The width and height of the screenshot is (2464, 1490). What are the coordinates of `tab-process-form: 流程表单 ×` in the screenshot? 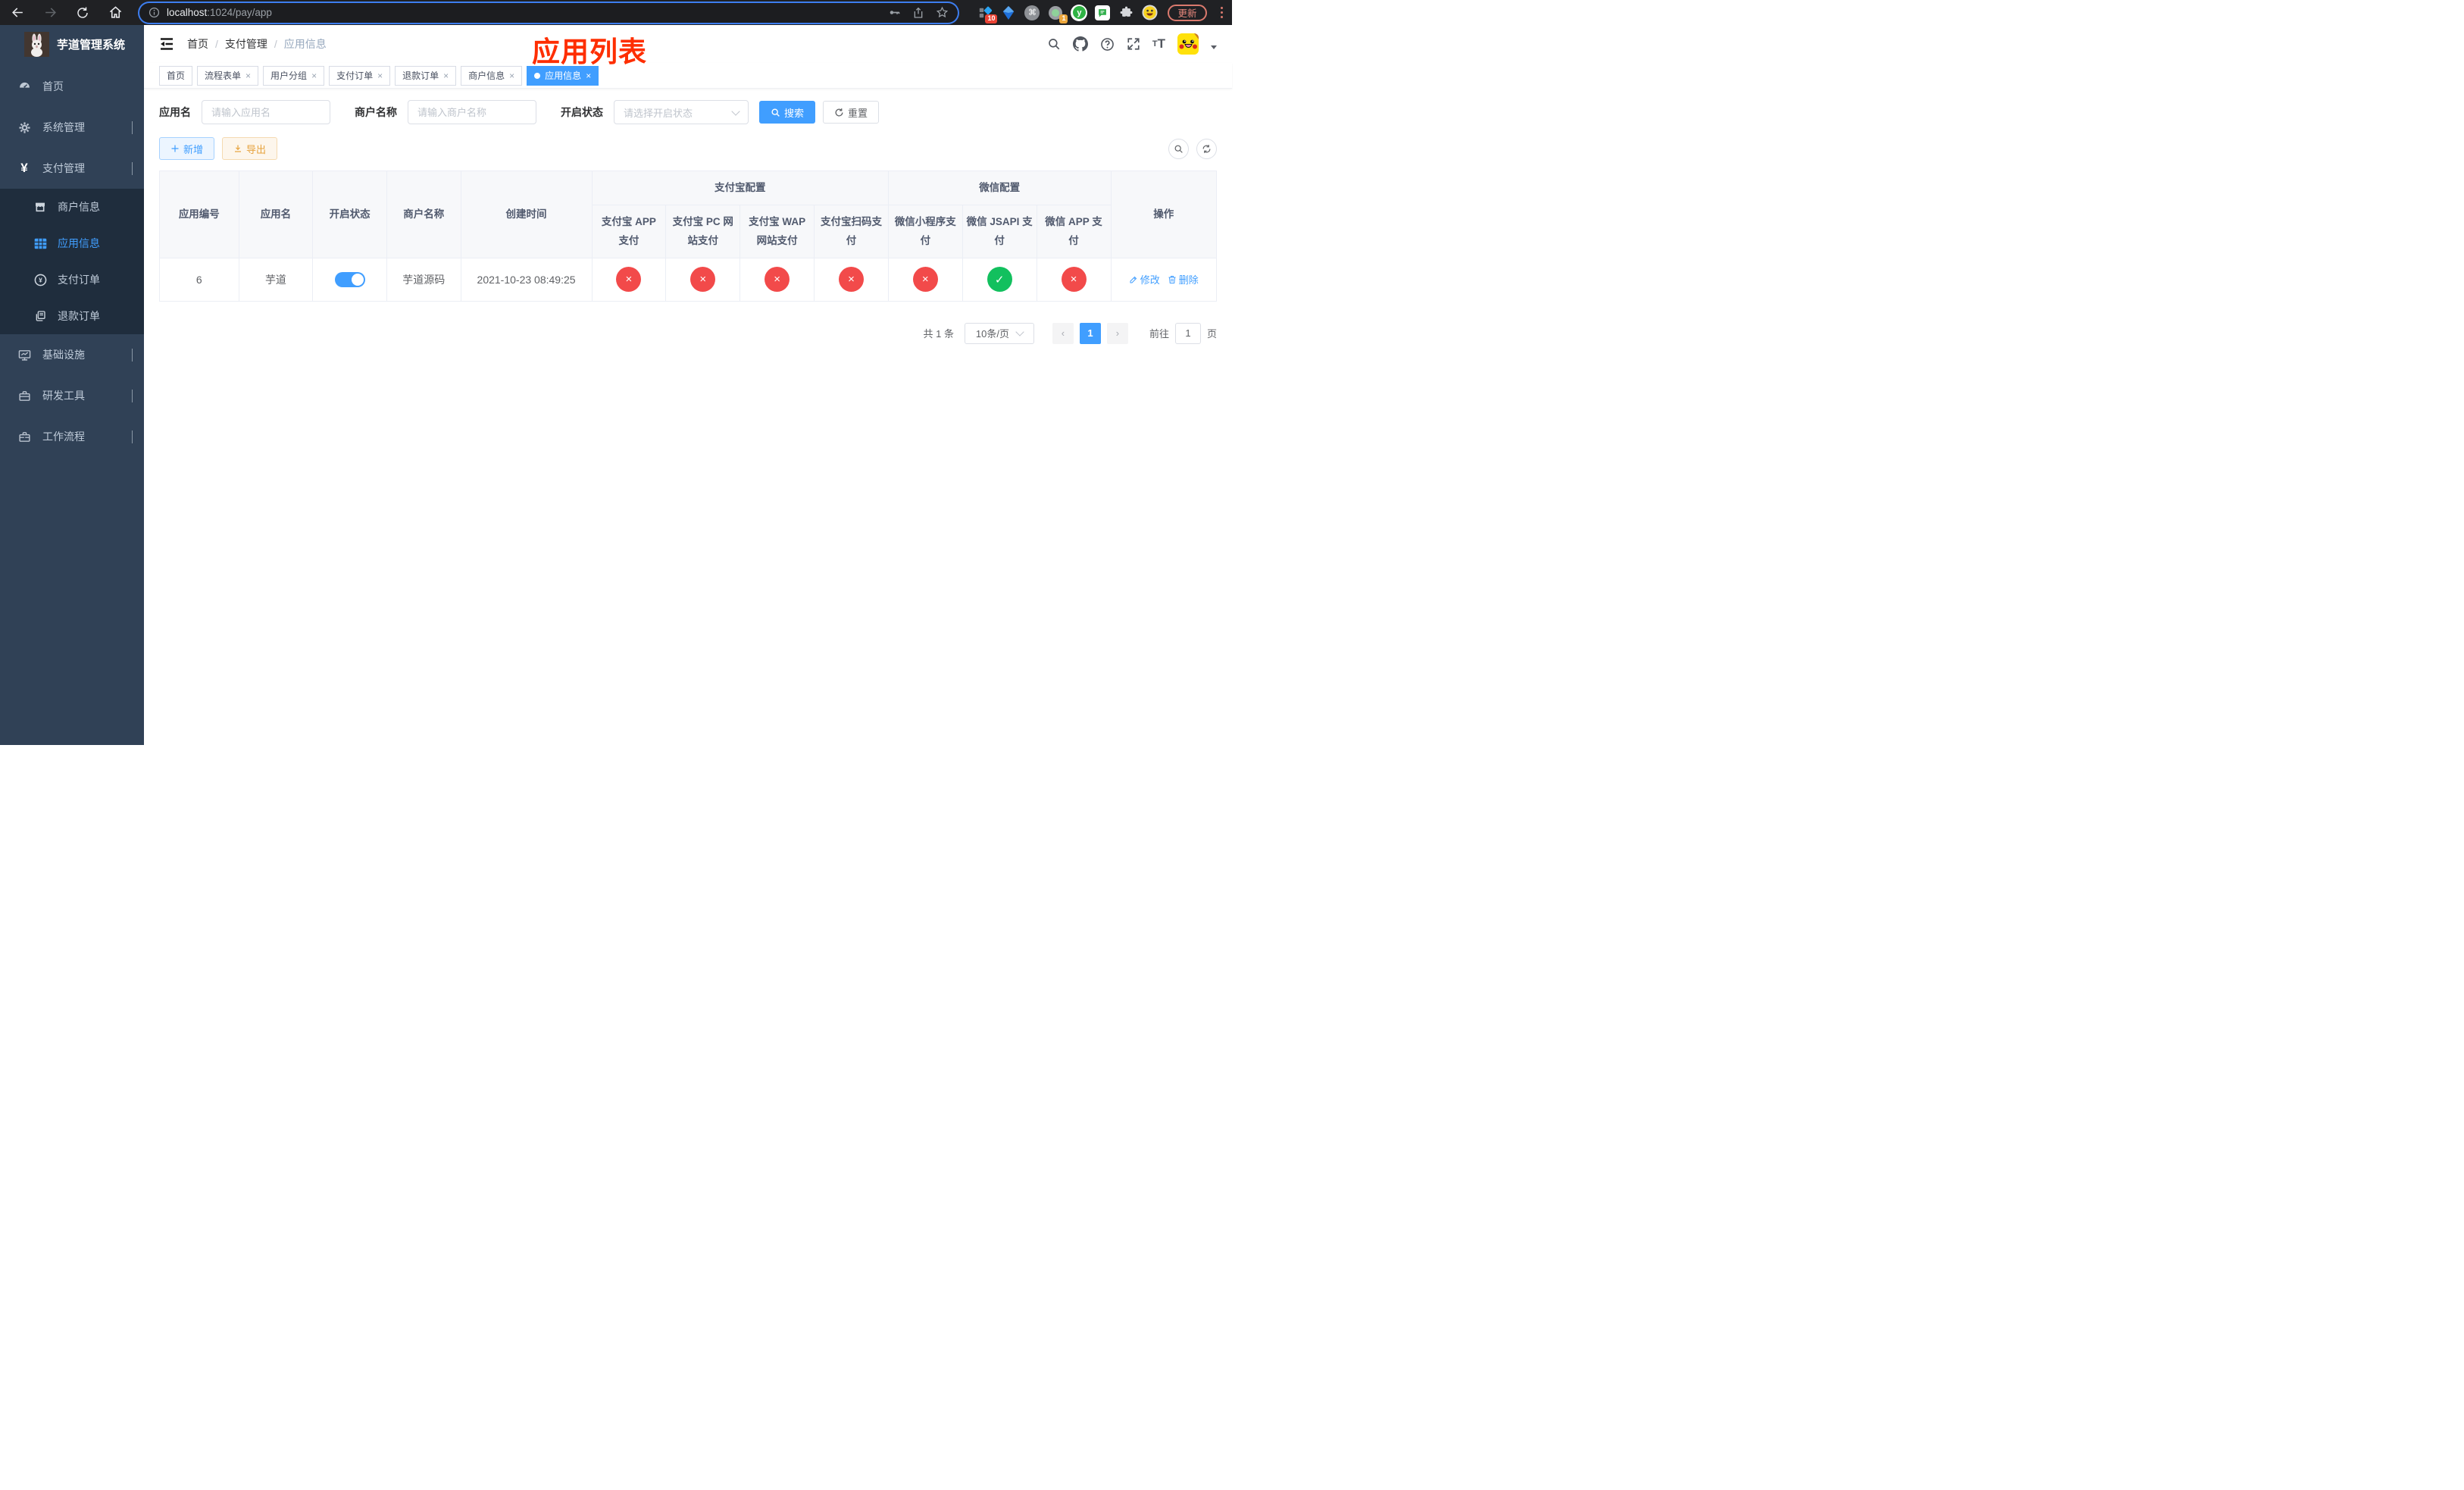 It's located at (228, 75).